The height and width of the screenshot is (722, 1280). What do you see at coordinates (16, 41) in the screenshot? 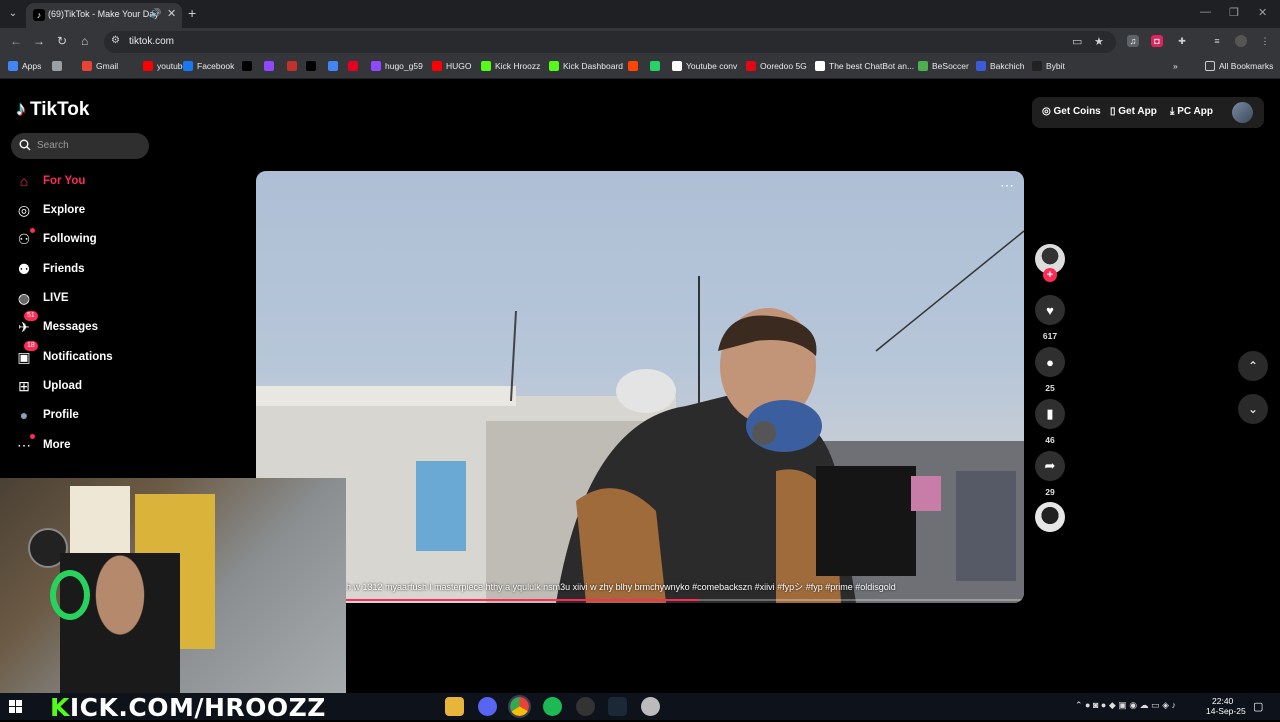
I see `back-button: ←` at bounding box center [16, 41].